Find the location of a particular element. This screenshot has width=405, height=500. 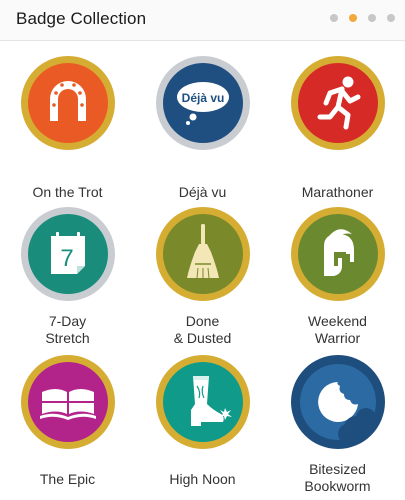

calendar-icon: 7 is located at coordinates (68, 254).